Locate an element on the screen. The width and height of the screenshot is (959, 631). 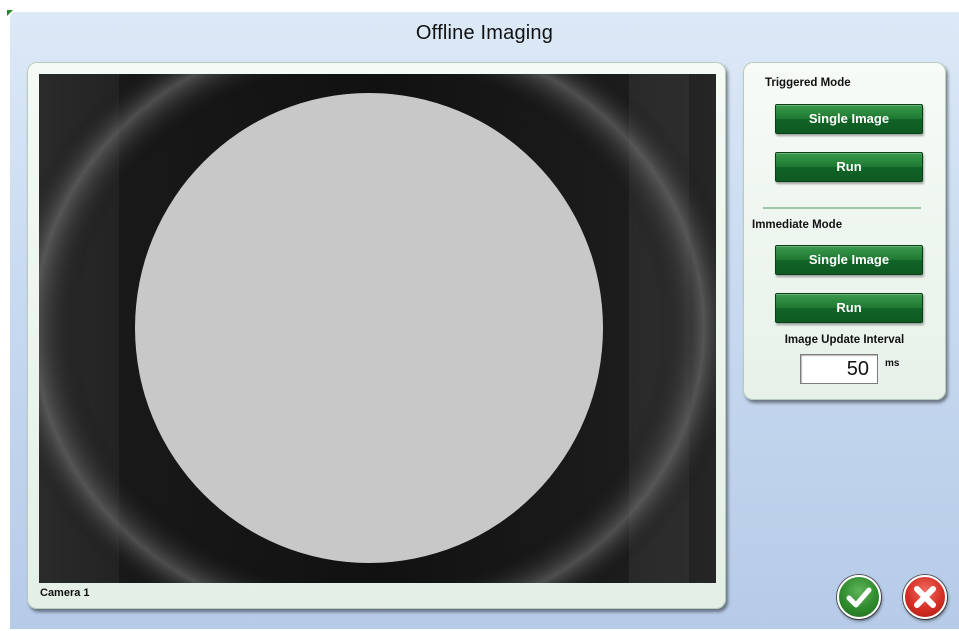
cancel-button is located at coordinates (925, 597).